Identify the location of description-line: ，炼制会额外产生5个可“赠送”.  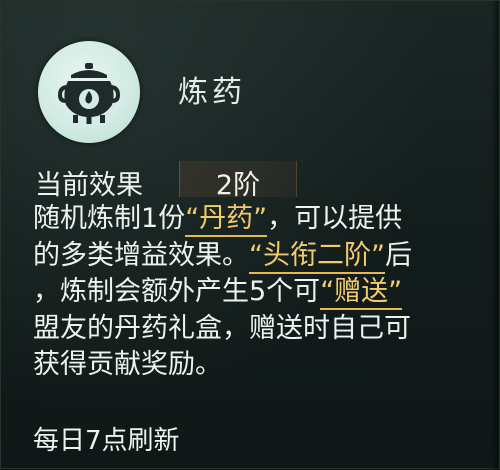
(258, 292).